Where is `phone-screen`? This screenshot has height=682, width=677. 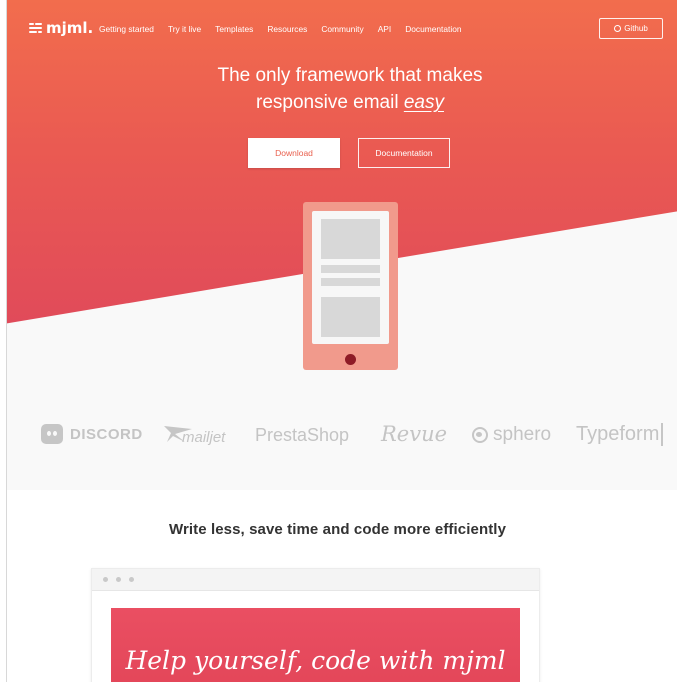 phone-screen is located at coordinates (350, 277).